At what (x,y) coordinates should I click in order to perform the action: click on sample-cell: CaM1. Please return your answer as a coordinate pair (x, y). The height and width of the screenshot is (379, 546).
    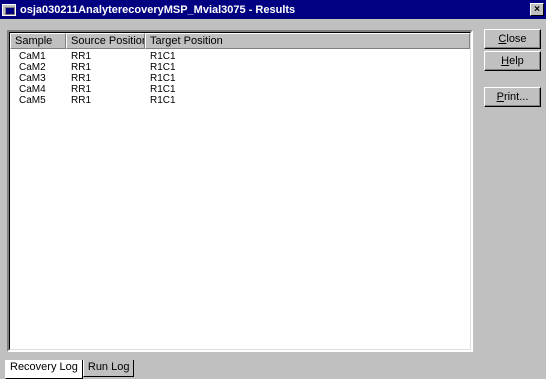
    Looking at the image, I should click on (32, 56).